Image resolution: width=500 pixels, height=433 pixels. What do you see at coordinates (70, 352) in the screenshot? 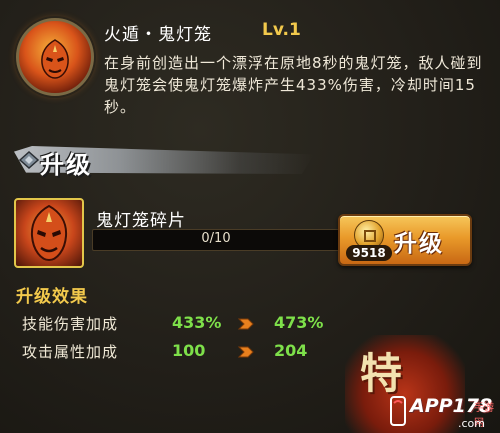
I see `effect-label: 攻击属性加成` at bounding box center [70, 352].